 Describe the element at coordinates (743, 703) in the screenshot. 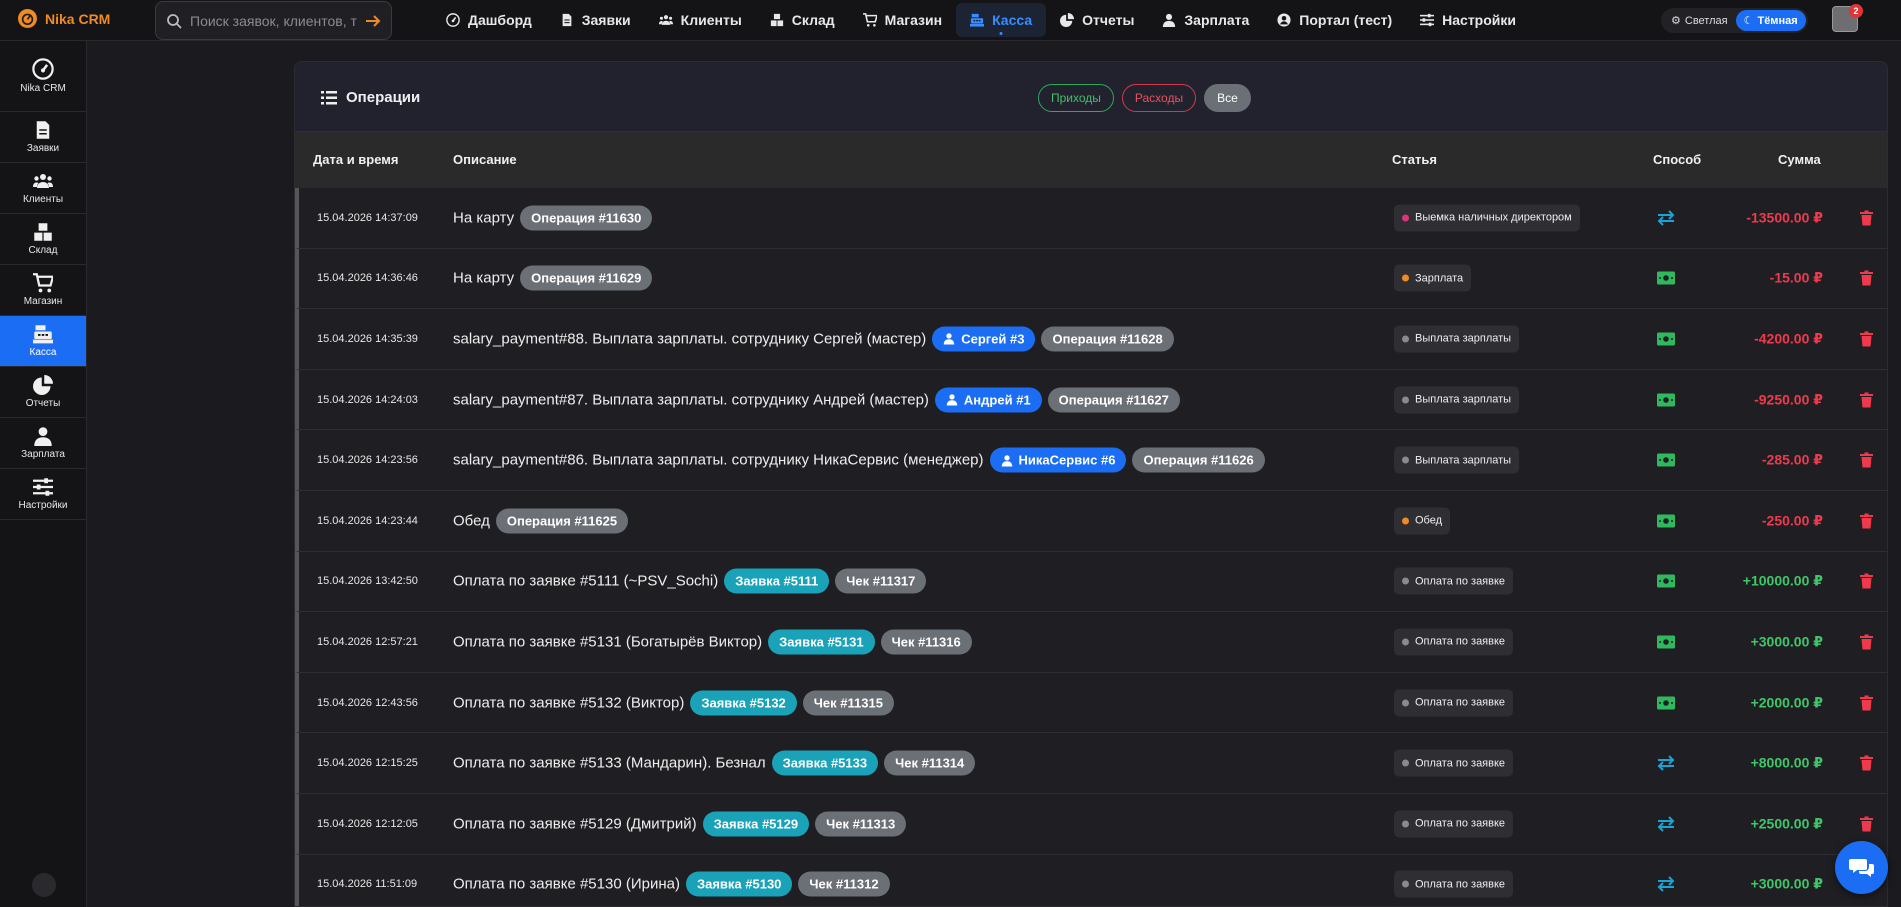

I see `order-tag: Заявка #5132` at that location.